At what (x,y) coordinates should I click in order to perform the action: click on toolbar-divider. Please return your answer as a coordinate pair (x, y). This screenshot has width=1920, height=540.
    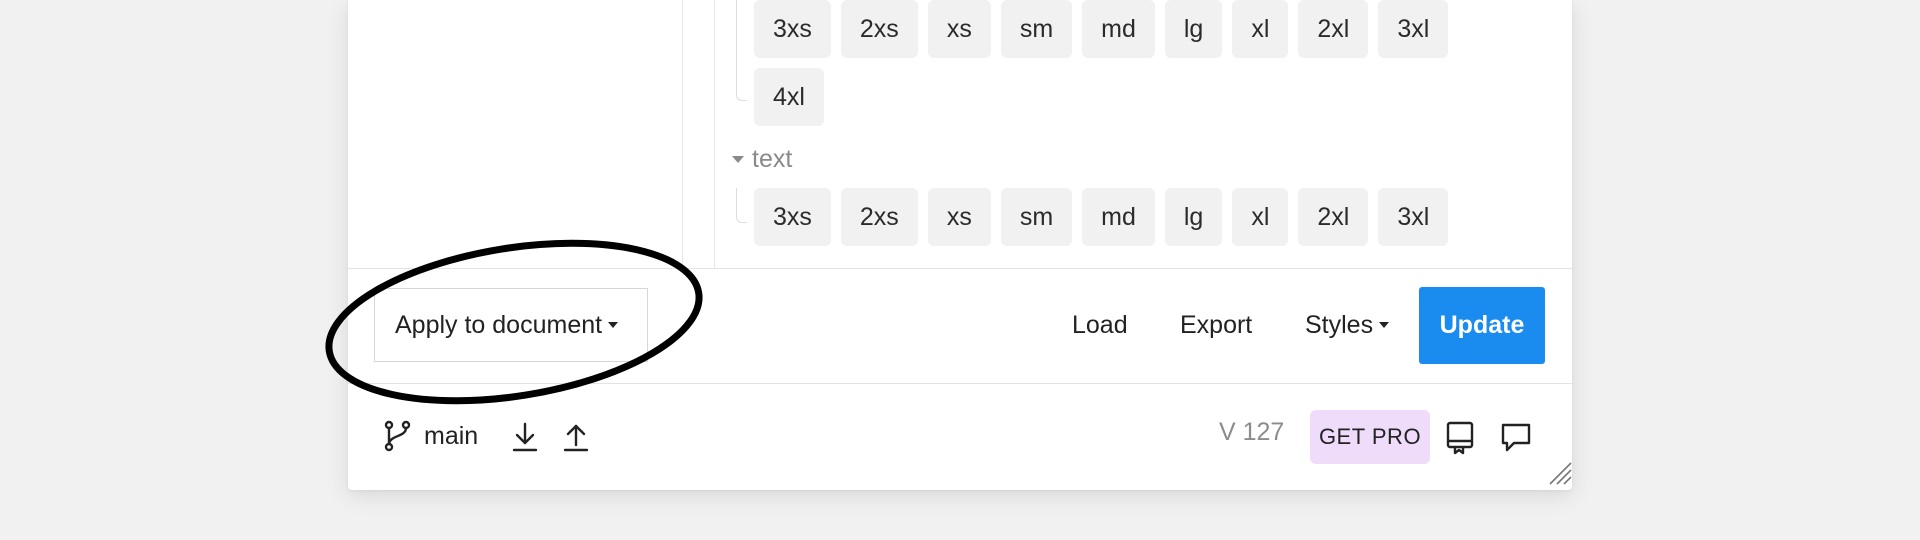
    Looking at the image, I should click on (960, 268).